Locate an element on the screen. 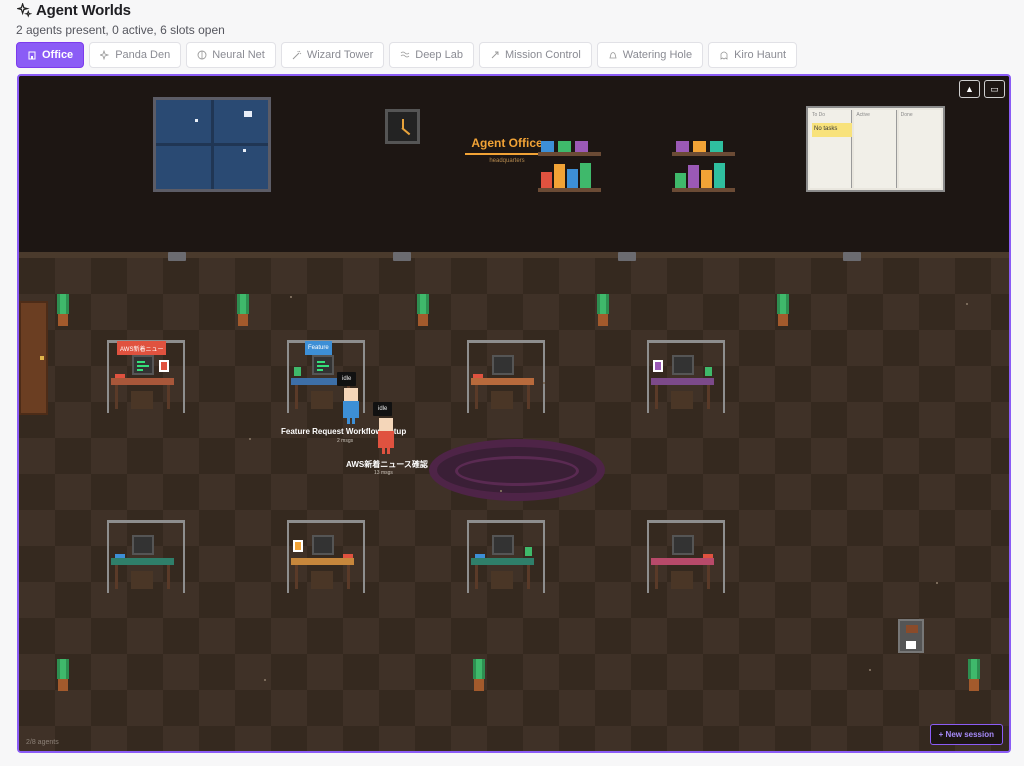 This screenshot has height=766, width=1024. page-title: Agent Worlds is located at coordinates (83, 10).